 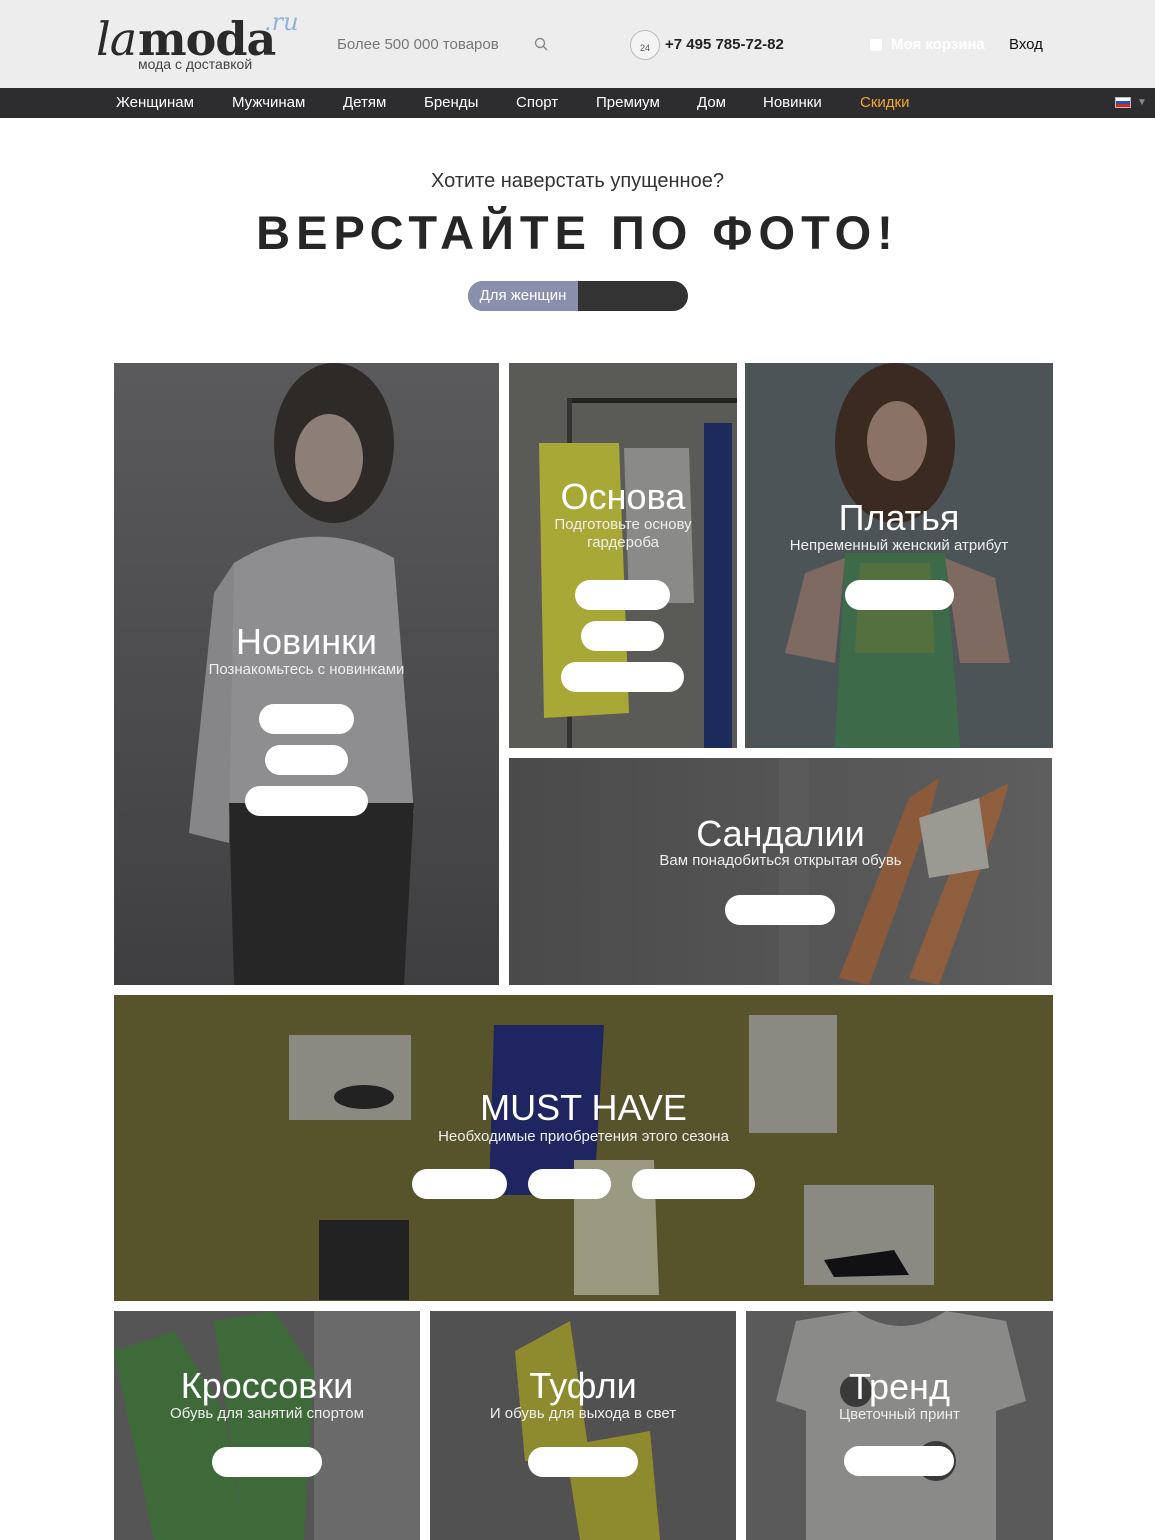 What do you see at coordinates (155, 102) in the screenshot?
I see `nav-item-women: Женщинам` at bounding box center [155, 102].